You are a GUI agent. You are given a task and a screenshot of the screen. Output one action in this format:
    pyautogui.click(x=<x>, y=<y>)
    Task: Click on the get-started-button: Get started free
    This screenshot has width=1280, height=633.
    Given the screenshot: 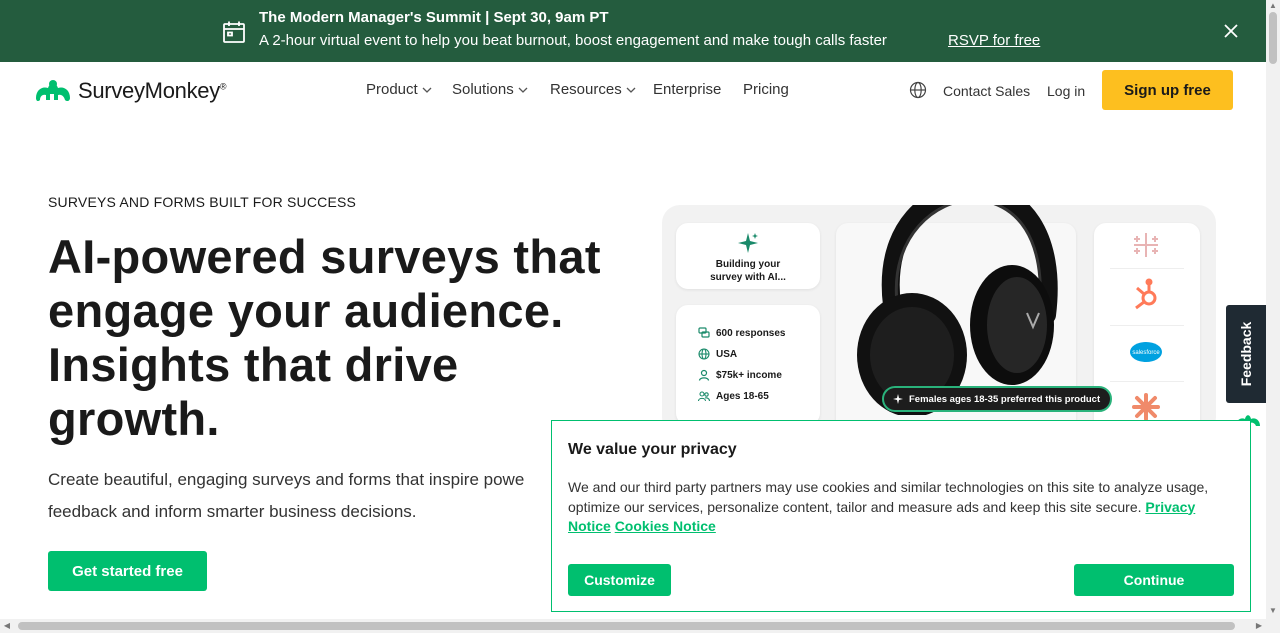 What is the action you would take?
    pyautogui.click(x=127, y=571)
    